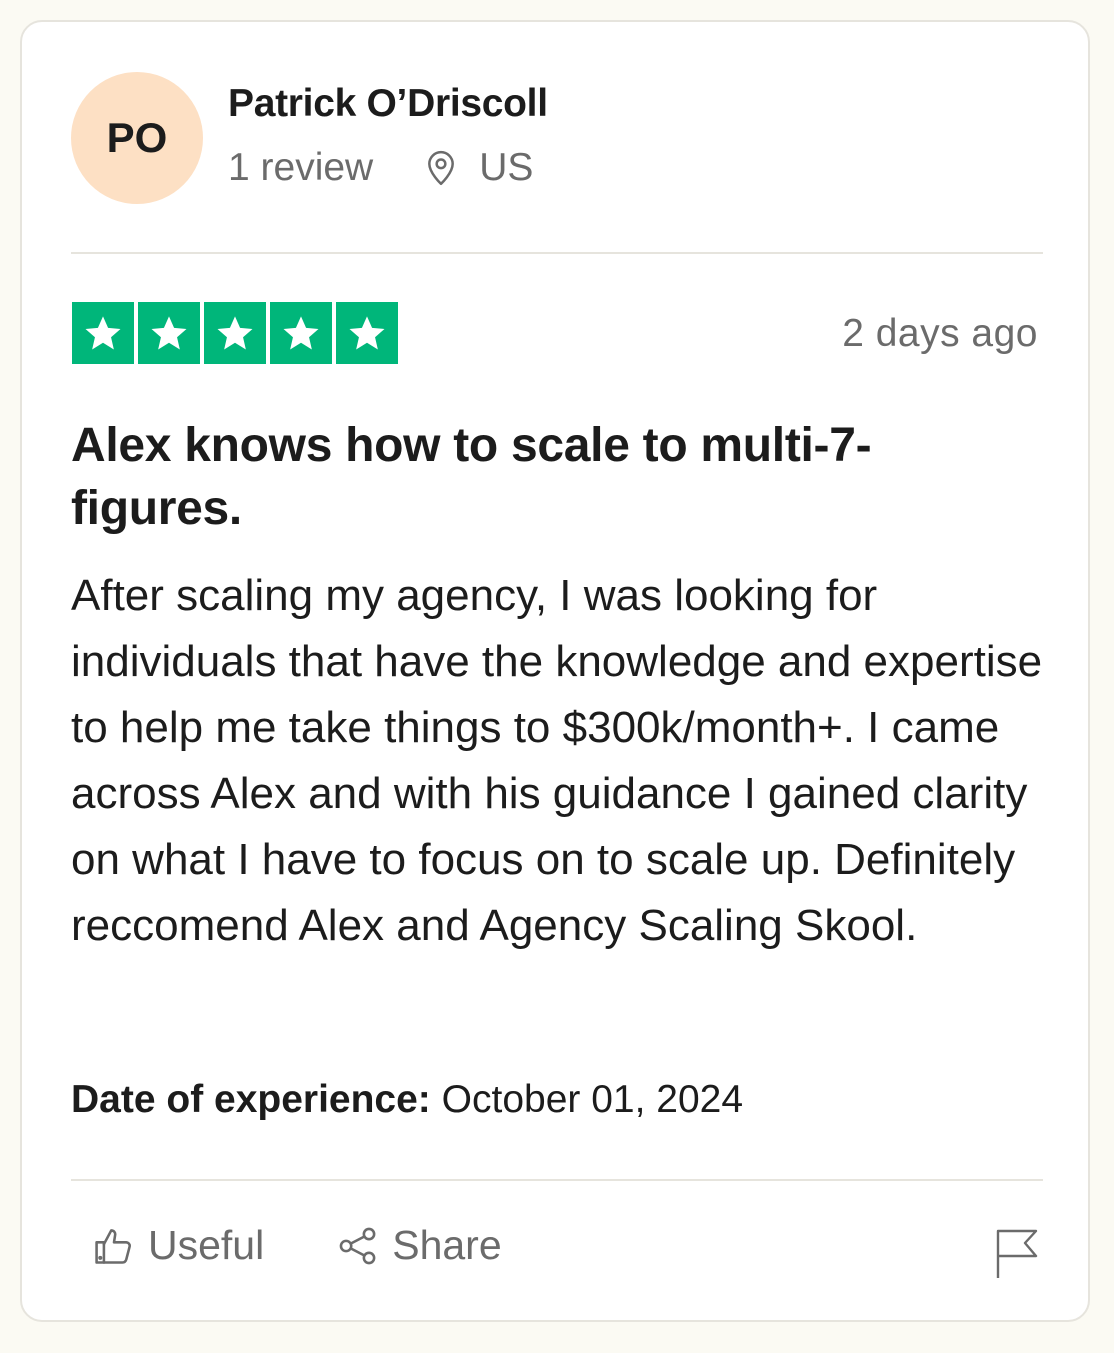 This screenshot has width=1114, height=1353. I want to click on date-of-experience: Date of experience: October 01, 2024, so click(407, 1100).